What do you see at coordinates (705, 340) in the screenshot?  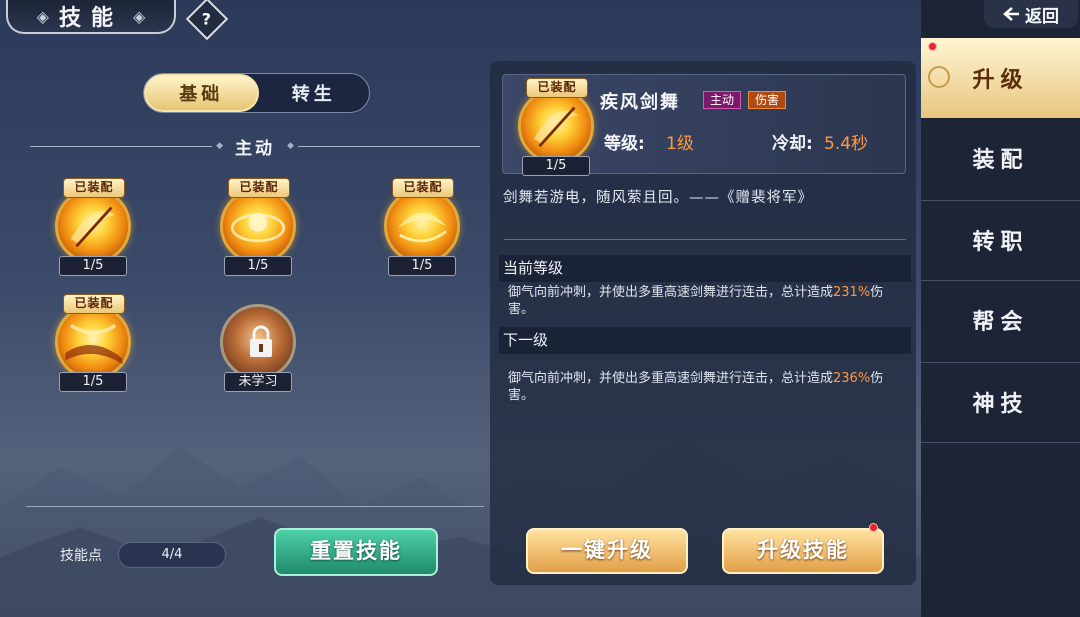 I see `next-level-header: 下一级` at bounding box center [705, 340].